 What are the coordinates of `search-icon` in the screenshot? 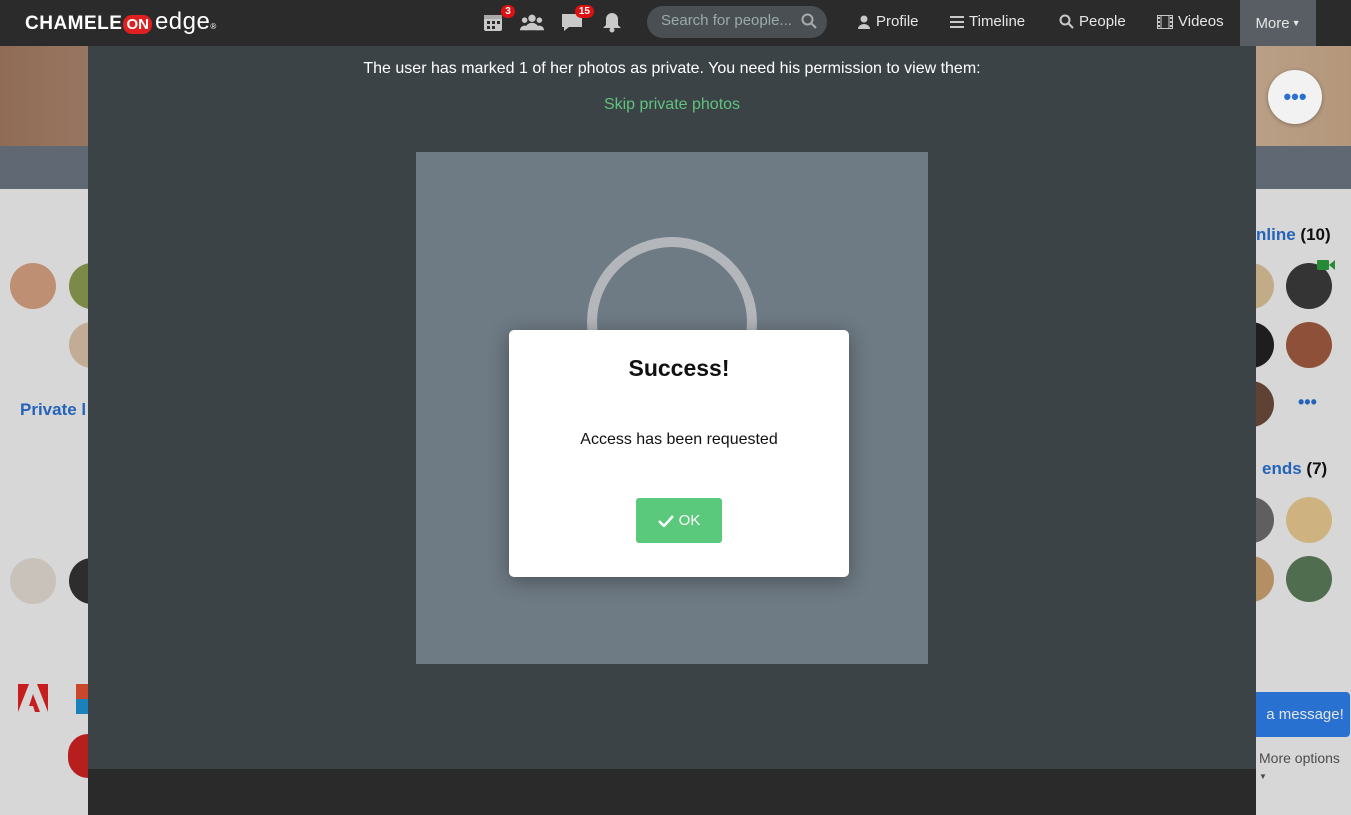 It's located at (809, 23).